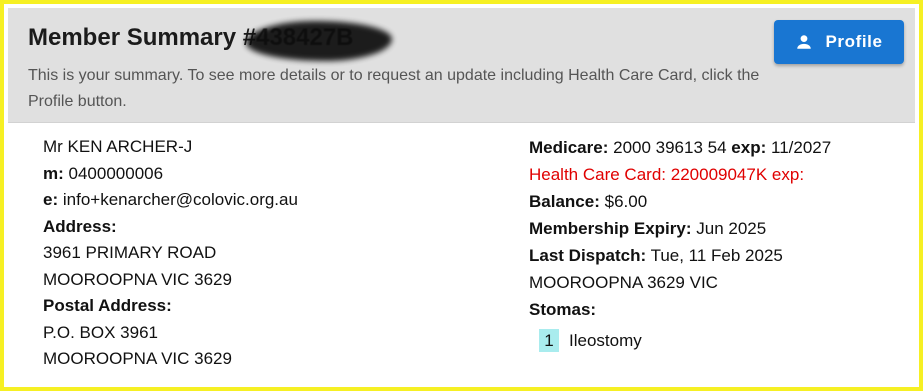  I want to click on email-value: info+kenarcher@colovic.org.au, so click(180, 199).